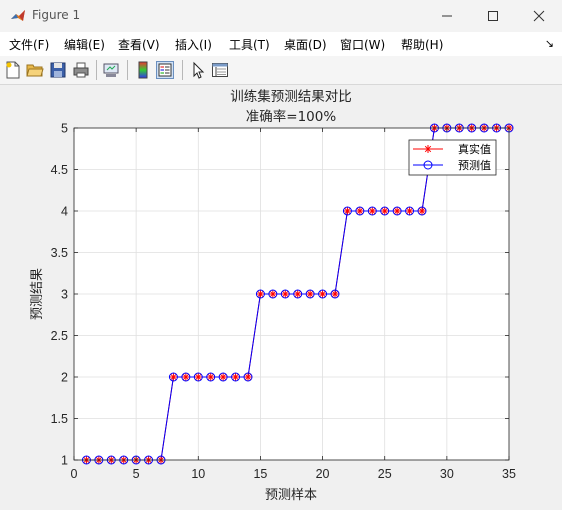 The width and height of the screenshot is (562, 510). Describe the element at coordinates (58, 70) in the screenshot. I see `save-icon` at that location.